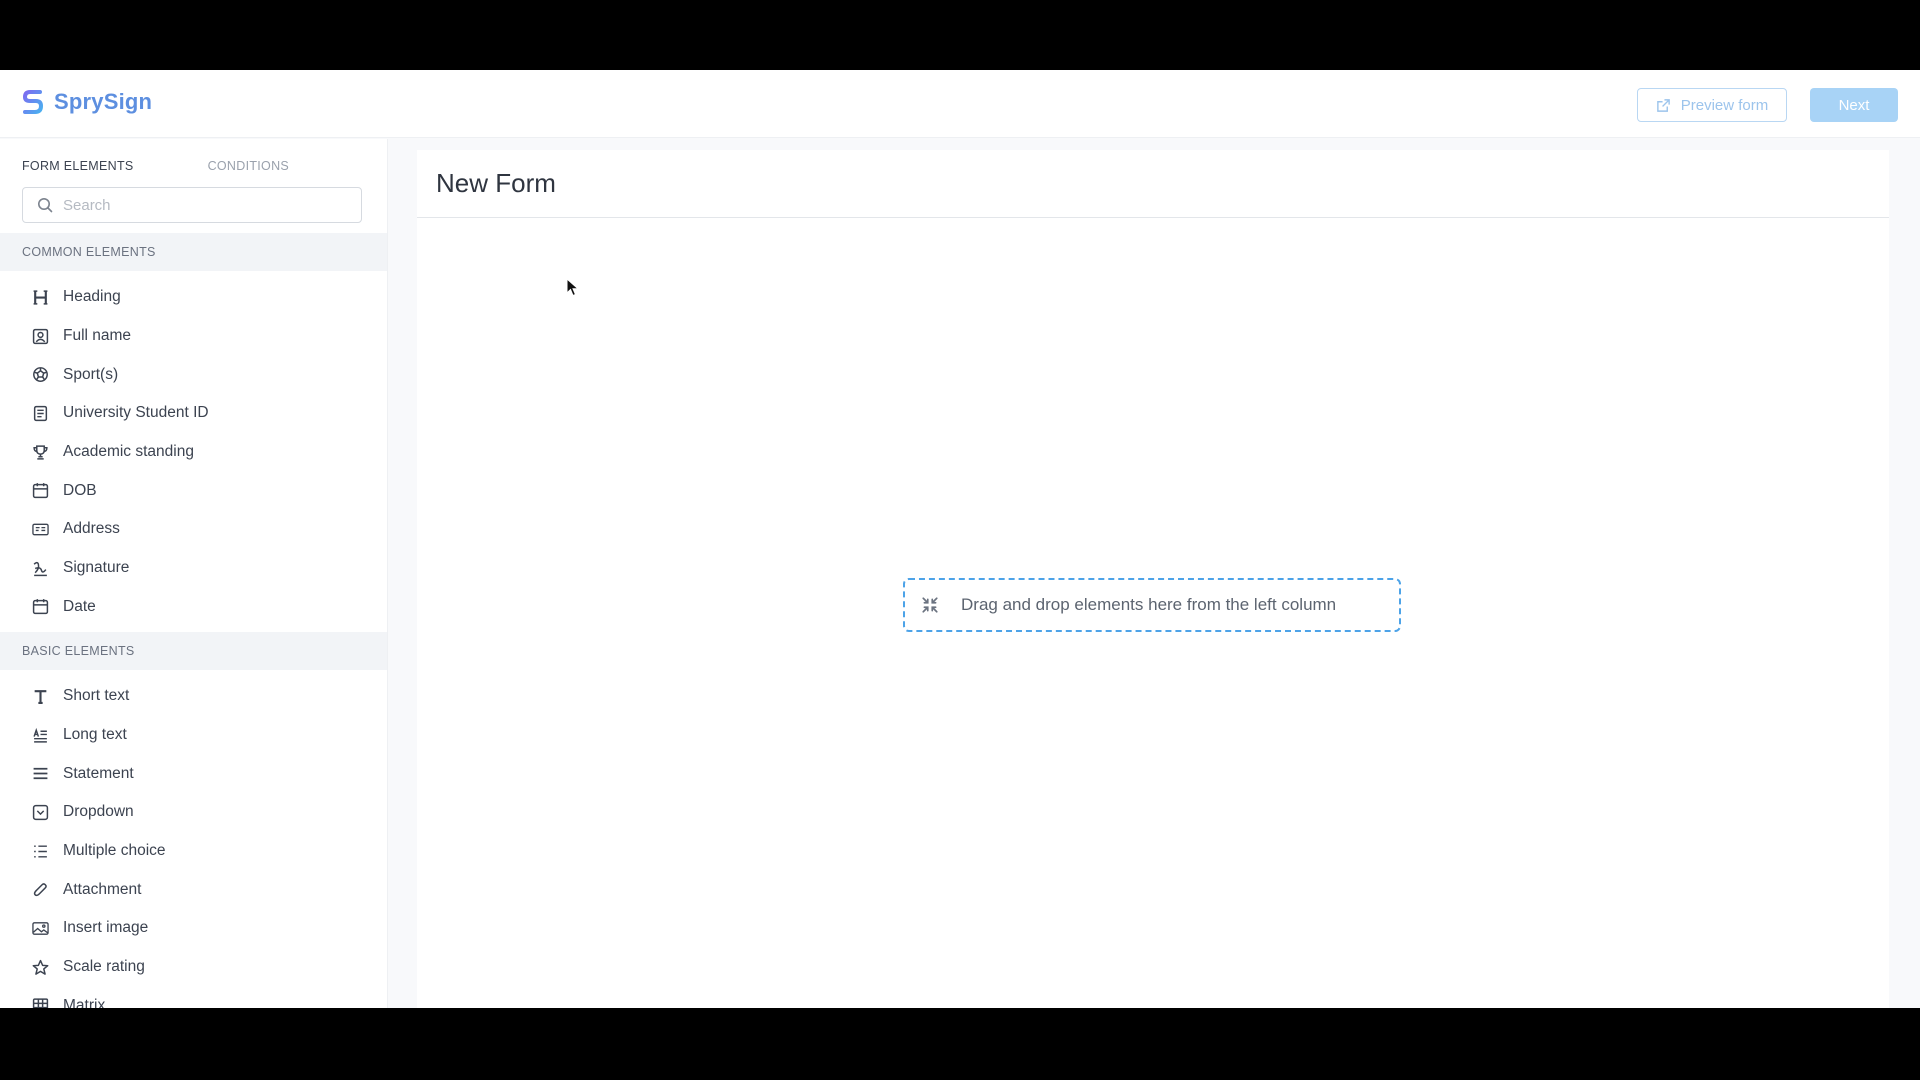 The height and width of the screenshot is (1080, 1920). What do you see at coordinates (1854, 105) in the screenshot?
I see `next-button: Next` at bounding box center [1854, 105].